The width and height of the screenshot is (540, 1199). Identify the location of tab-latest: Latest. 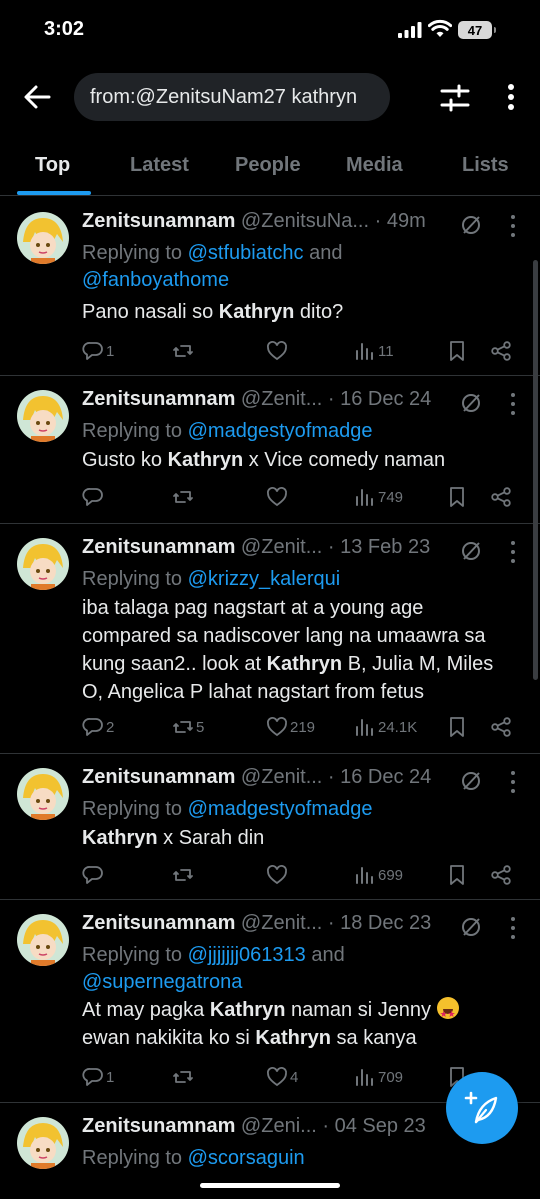
(159, 165).